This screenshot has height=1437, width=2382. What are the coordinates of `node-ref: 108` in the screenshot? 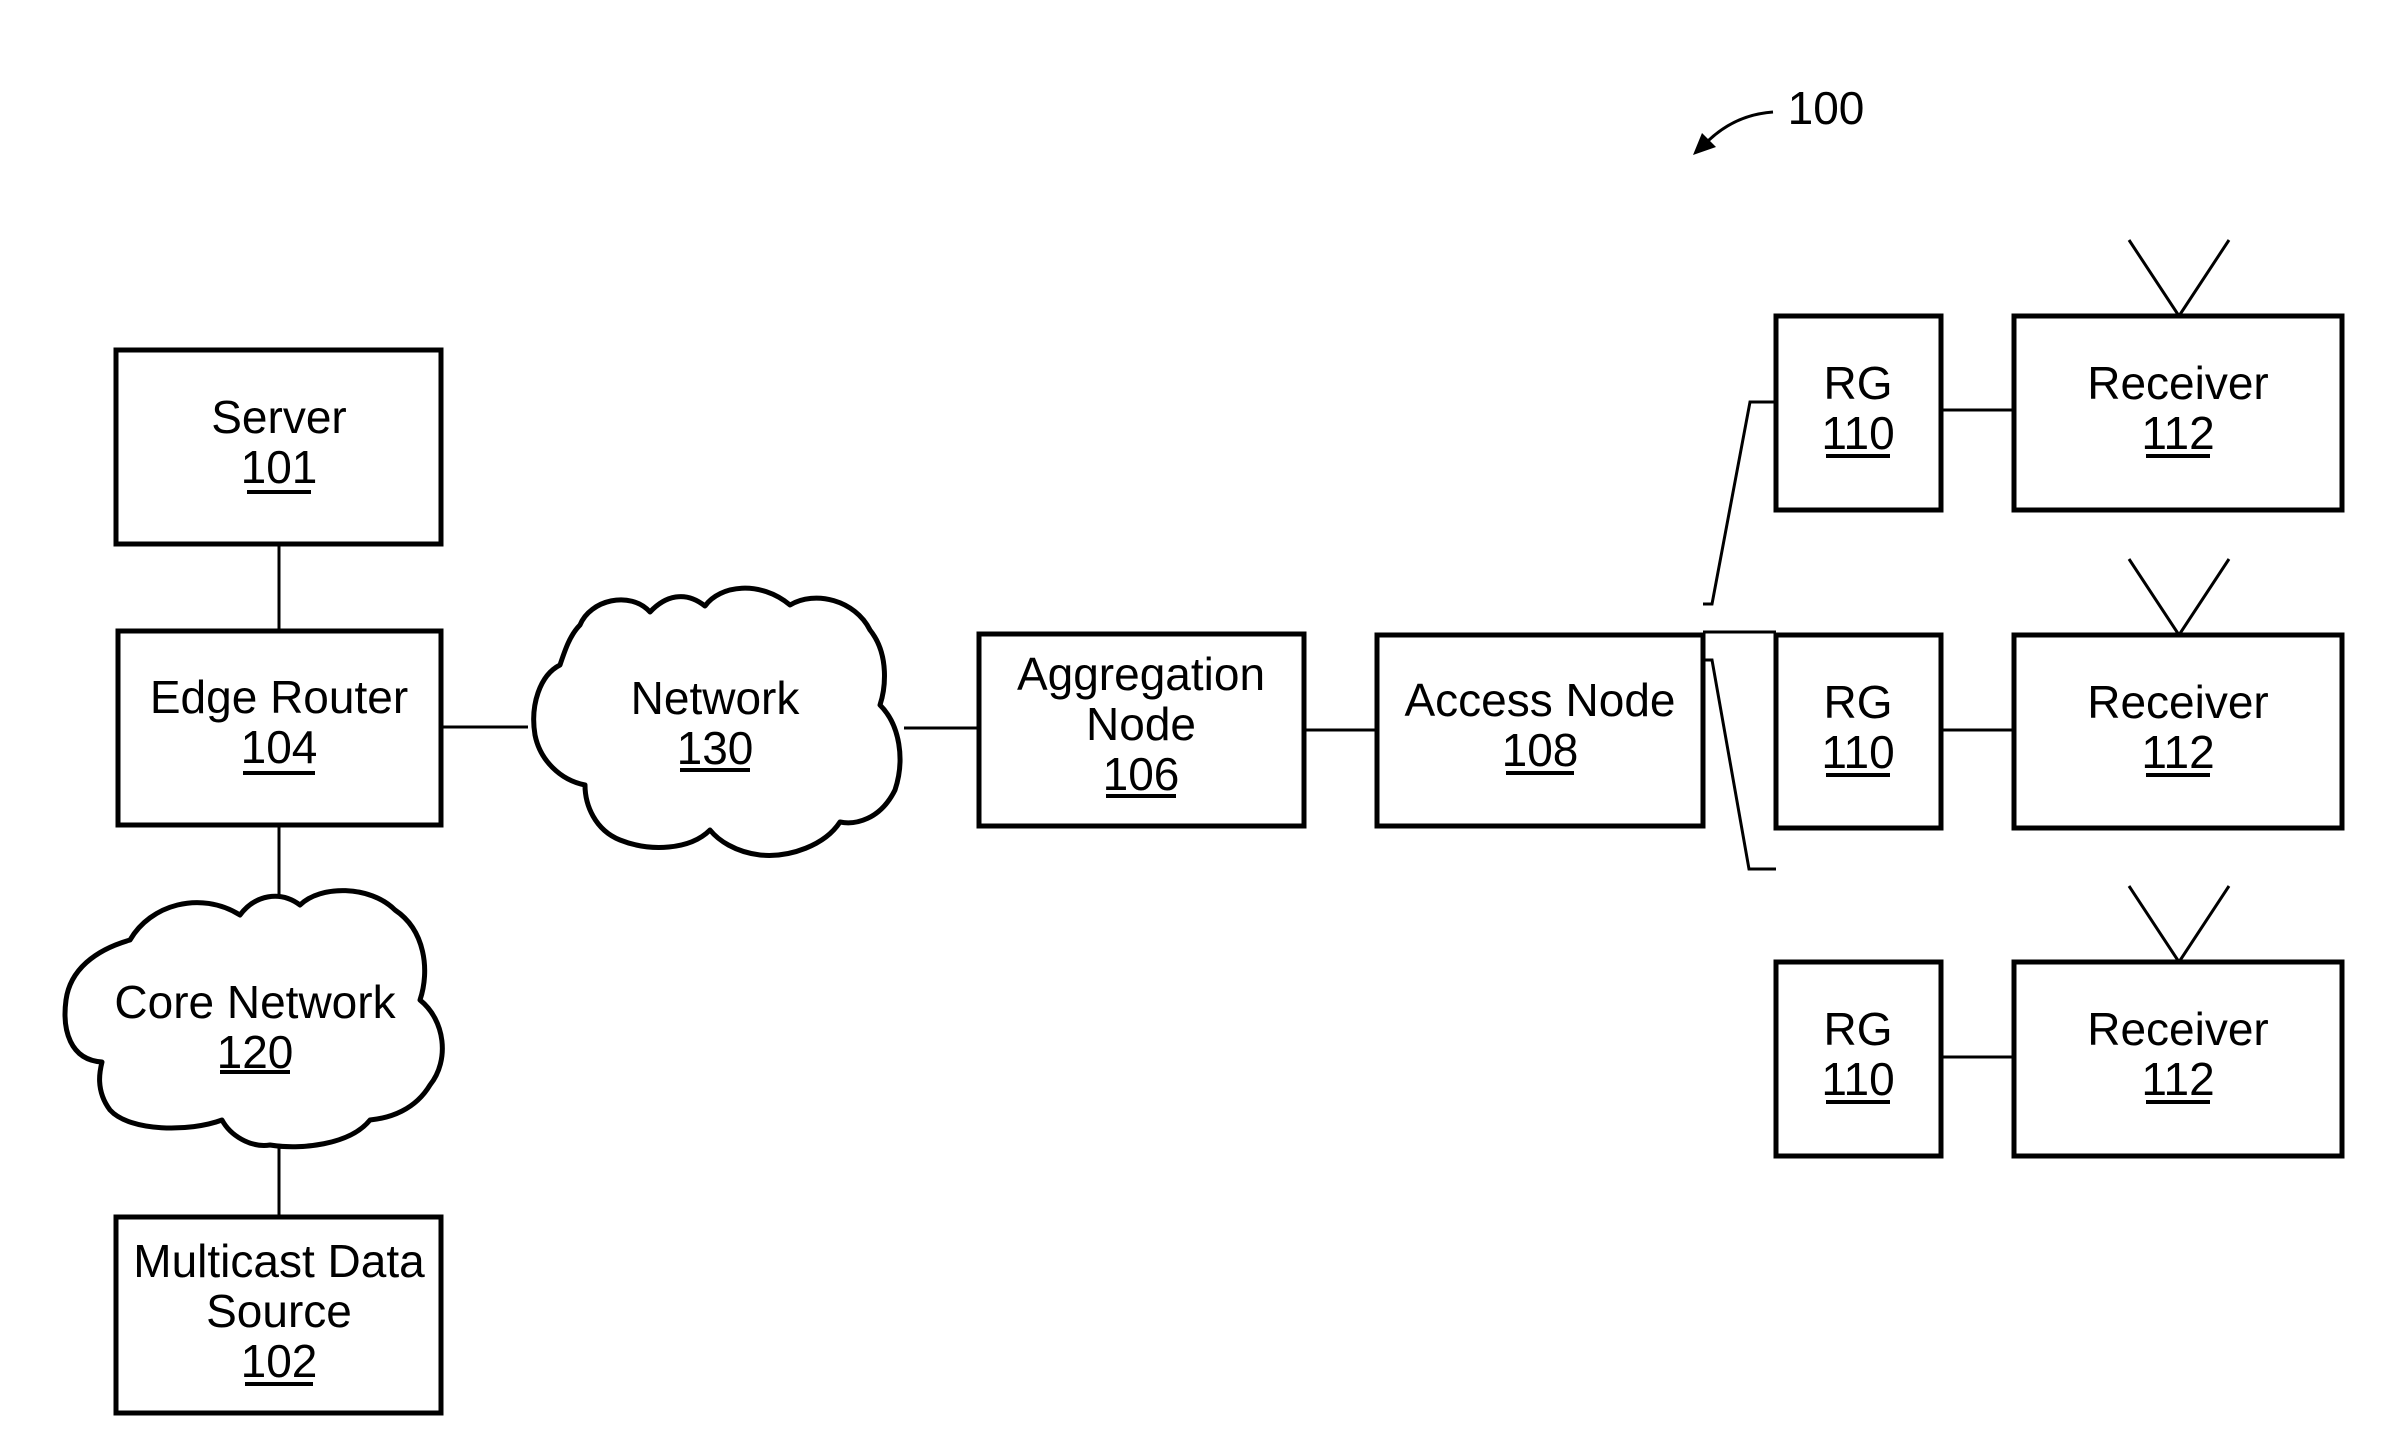 It's located at (1540, 750).